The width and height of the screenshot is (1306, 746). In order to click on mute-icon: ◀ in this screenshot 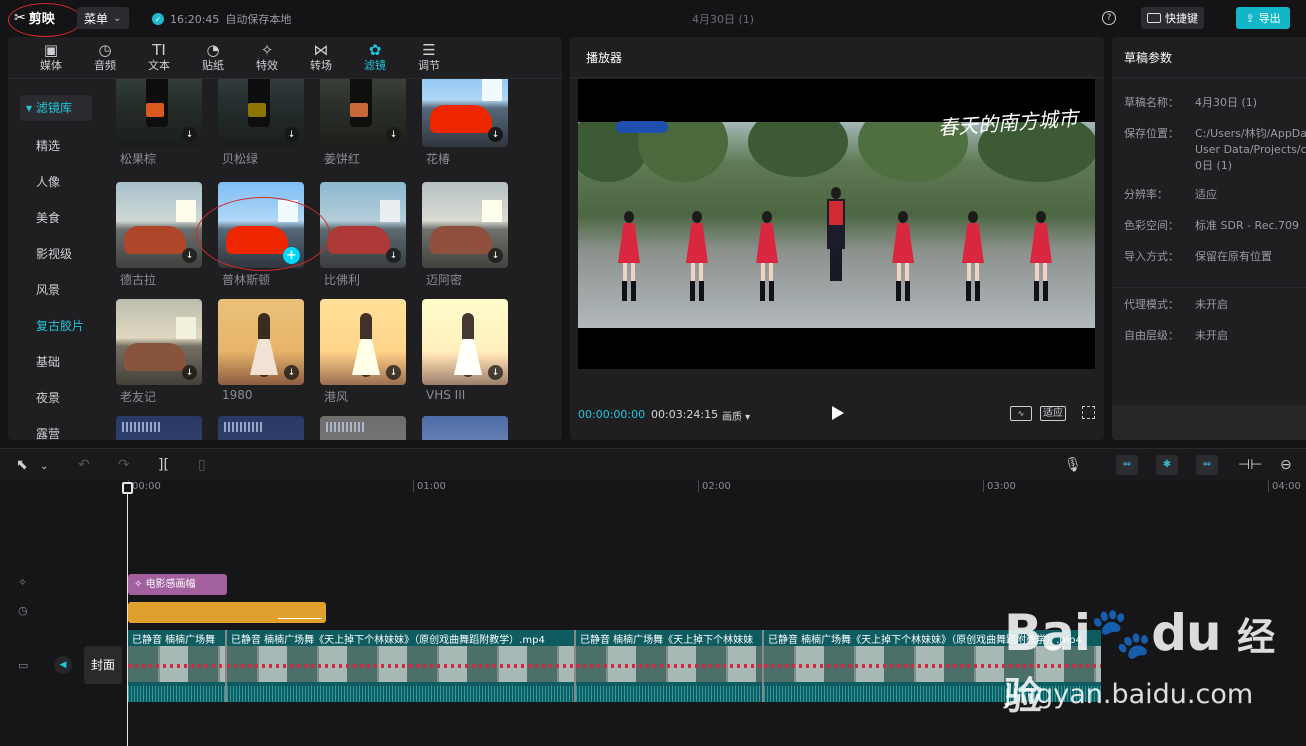, I will do `click(63, 665)`.